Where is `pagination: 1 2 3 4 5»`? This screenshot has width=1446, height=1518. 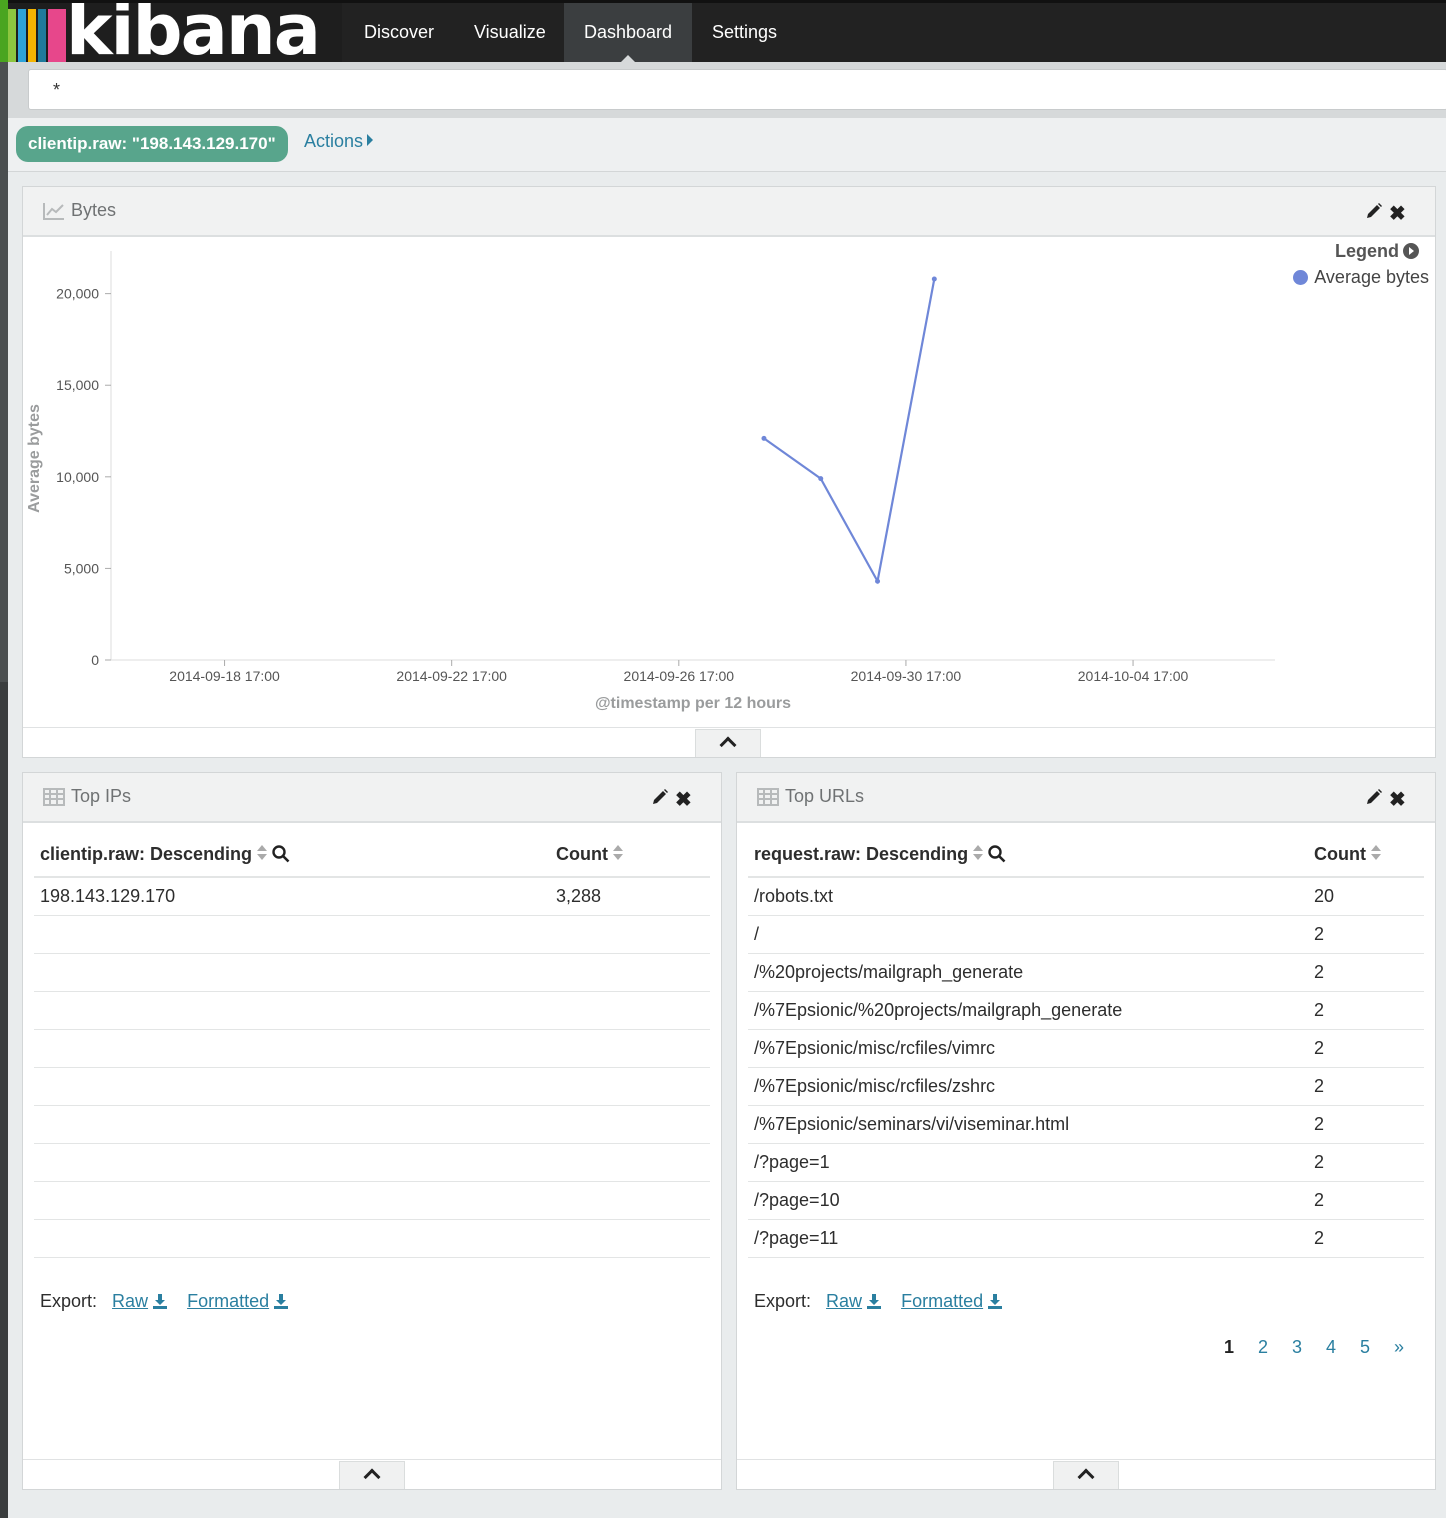 pagination: 1 2 3 4 5» is located at coordinates (1314, 1347).